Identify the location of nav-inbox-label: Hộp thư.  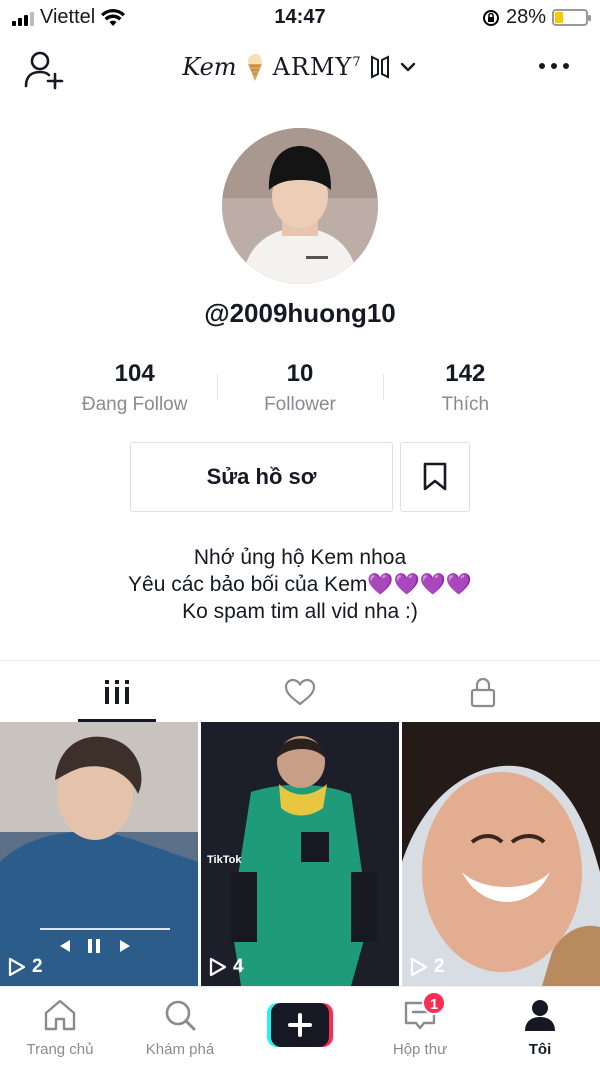
(420, 1049).